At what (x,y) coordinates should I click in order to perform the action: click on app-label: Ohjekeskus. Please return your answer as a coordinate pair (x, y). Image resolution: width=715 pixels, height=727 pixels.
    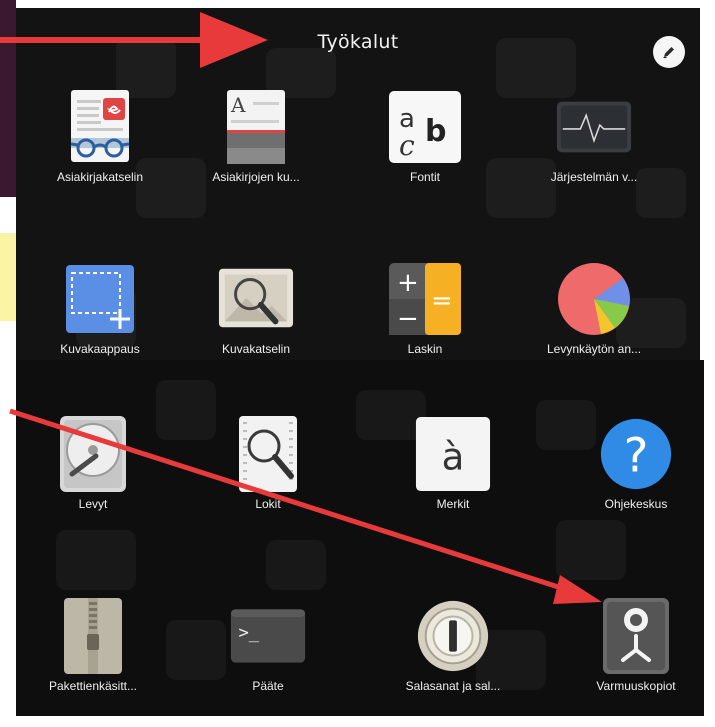
    Looking at the image, I should click on (636, 504).